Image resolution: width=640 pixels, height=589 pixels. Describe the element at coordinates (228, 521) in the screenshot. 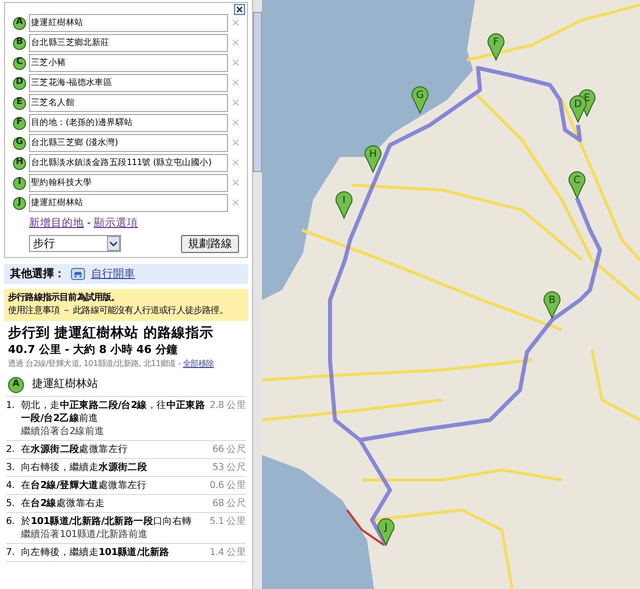

I see `step-distance: 5.1 公里` at that location.